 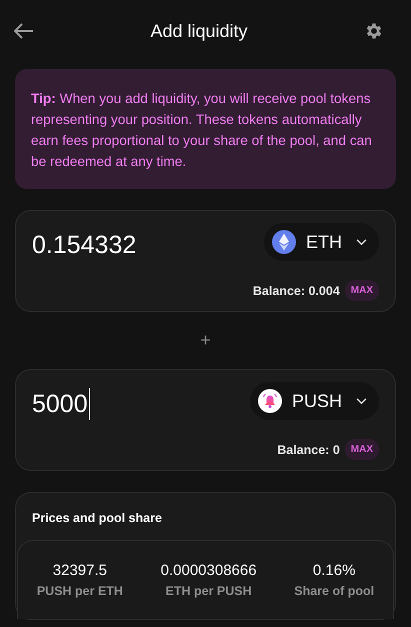 What do you see at coordinates (79, 591) in the screenshot?
I see `stat-label: PUSH per ETH` at bounding box center [79, 591].